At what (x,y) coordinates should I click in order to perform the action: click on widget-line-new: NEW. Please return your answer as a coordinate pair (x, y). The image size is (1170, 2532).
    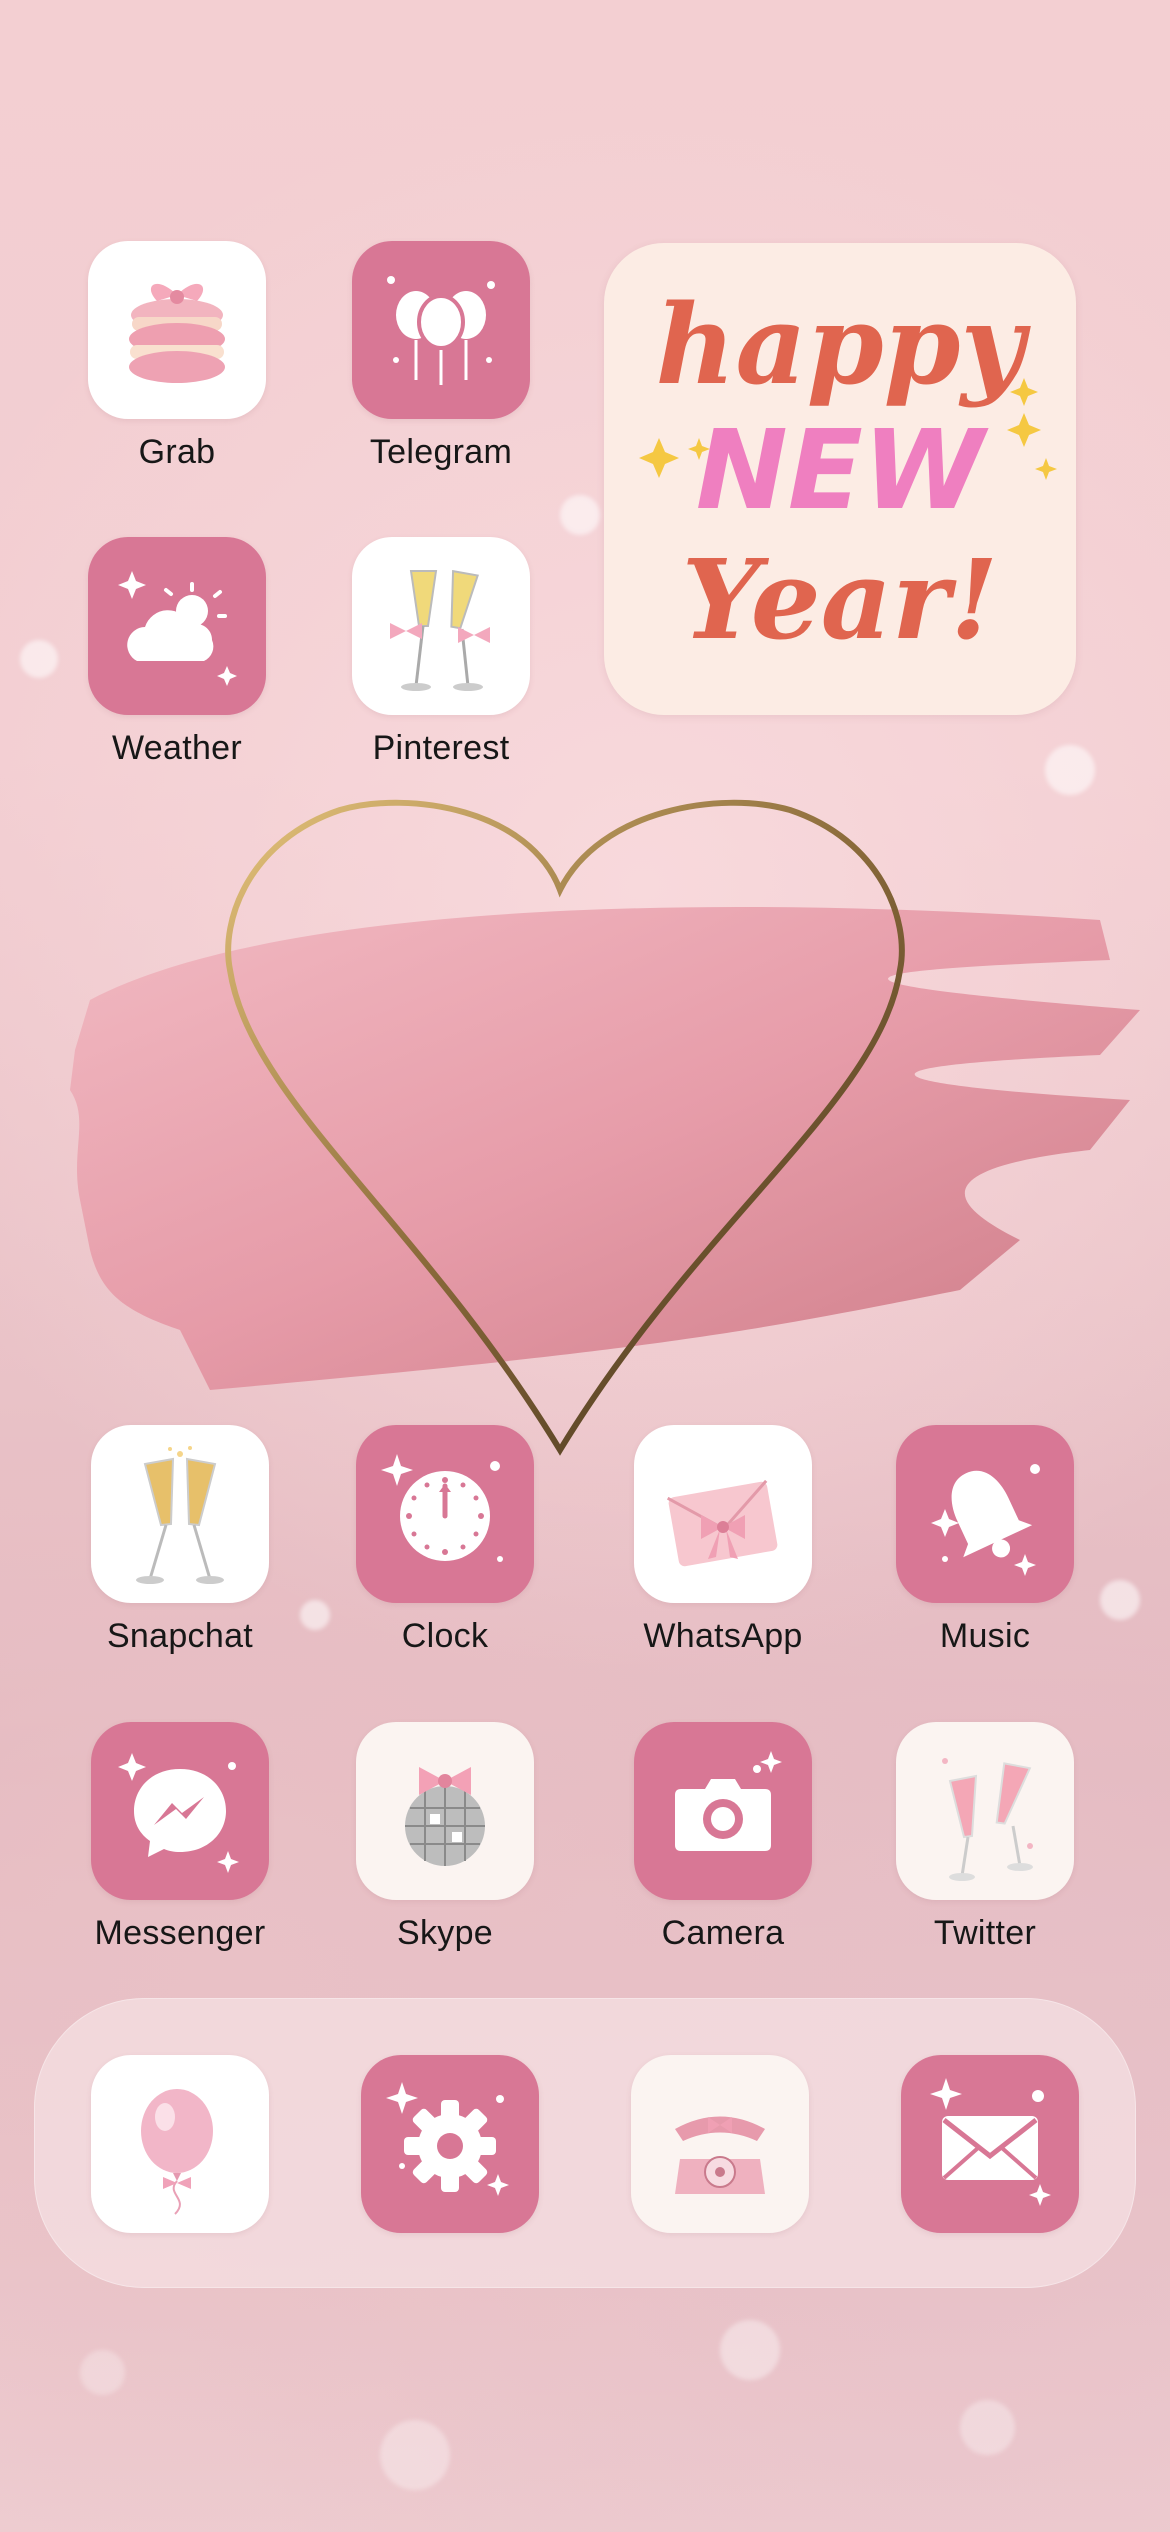
    Looking at the image, I should click on (842, 470).